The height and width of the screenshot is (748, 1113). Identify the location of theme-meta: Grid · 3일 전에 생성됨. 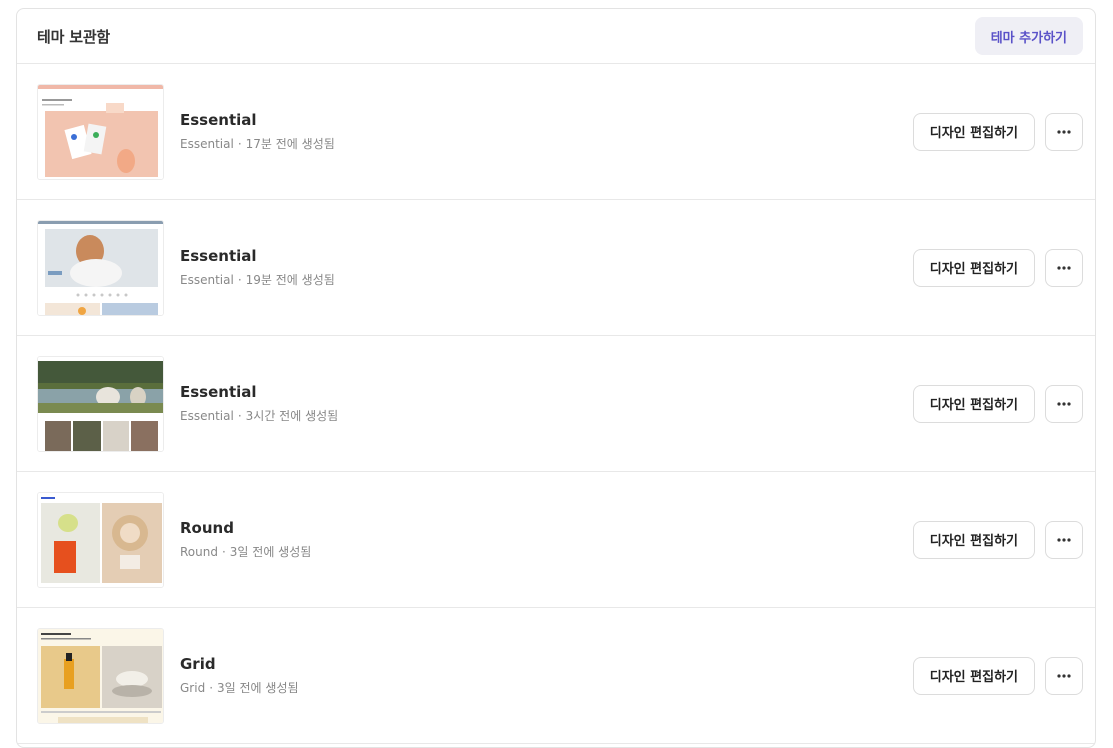
(239, 688).